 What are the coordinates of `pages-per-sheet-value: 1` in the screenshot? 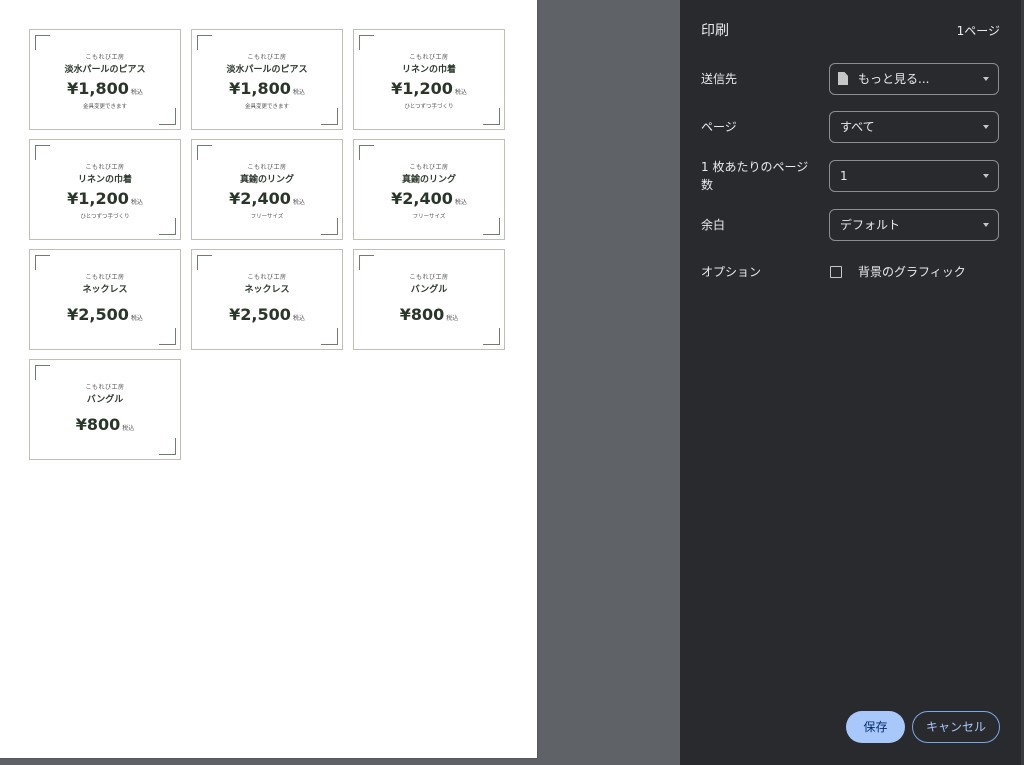 It's located at (844, 176).